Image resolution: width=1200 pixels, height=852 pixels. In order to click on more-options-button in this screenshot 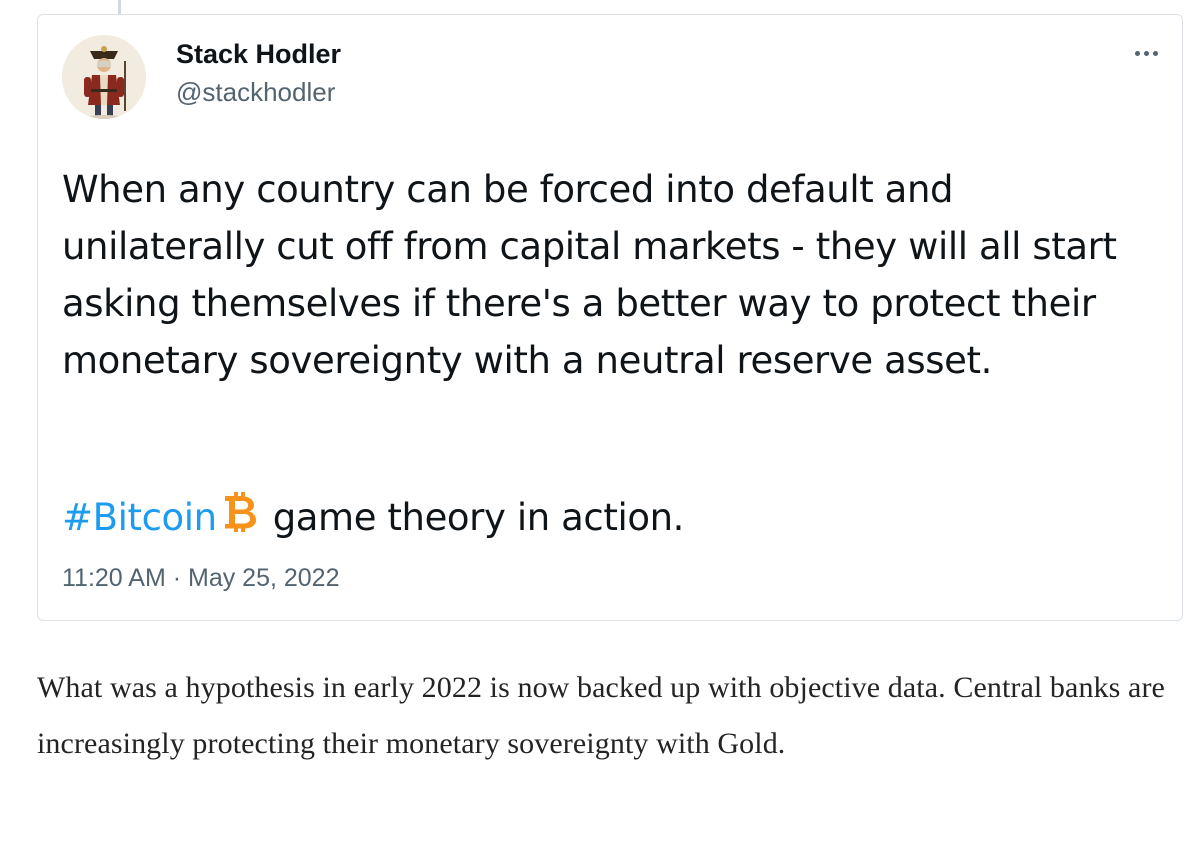, I will do `click(1146, 53)`.